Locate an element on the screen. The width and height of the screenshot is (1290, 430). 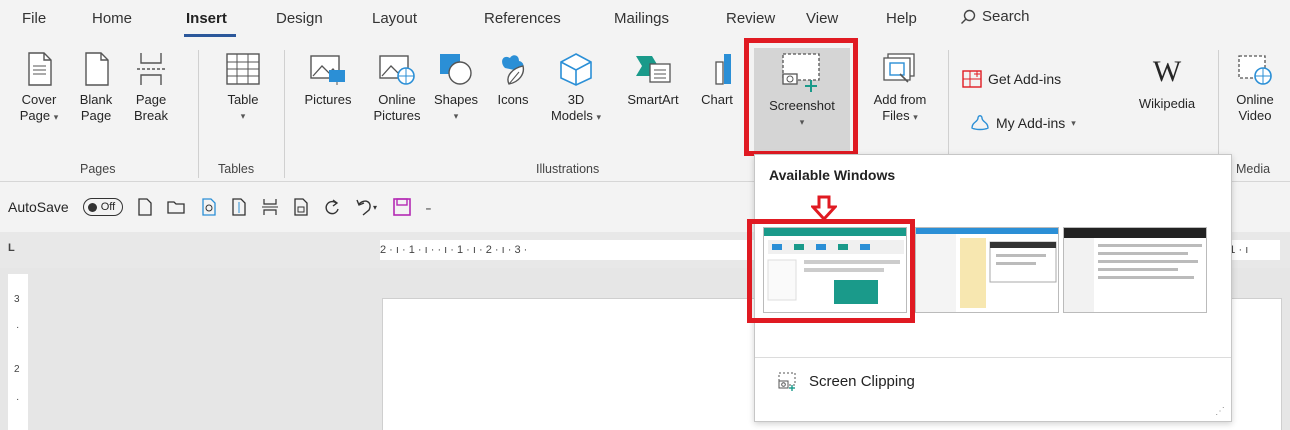
new-document-icon is located at coordinates (145, 207).